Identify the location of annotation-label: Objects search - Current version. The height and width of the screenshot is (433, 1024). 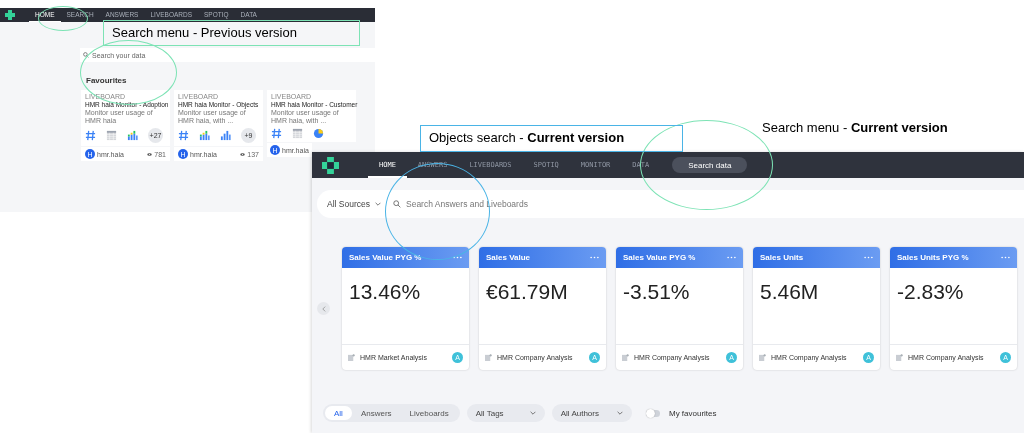
(551, 138).